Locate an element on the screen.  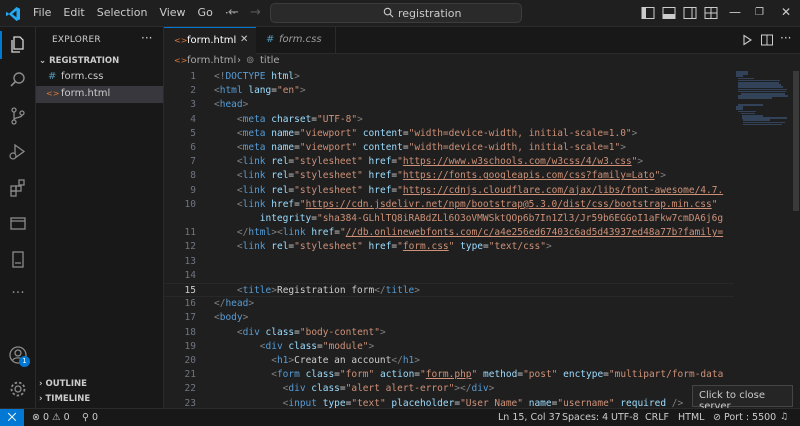
code-line: 16 </head> is located at coordinates (449, 304).